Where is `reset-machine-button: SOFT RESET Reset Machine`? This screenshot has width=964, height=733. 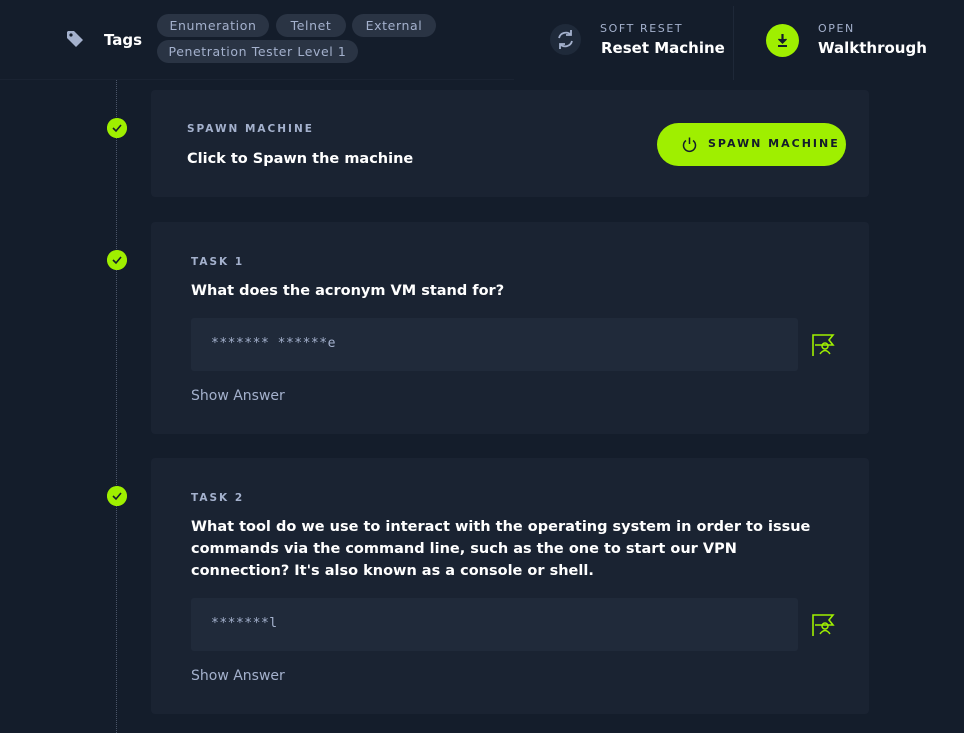 reset-machine-button: SOFT RESET Reset Machine is located at coordinates (623, 40).